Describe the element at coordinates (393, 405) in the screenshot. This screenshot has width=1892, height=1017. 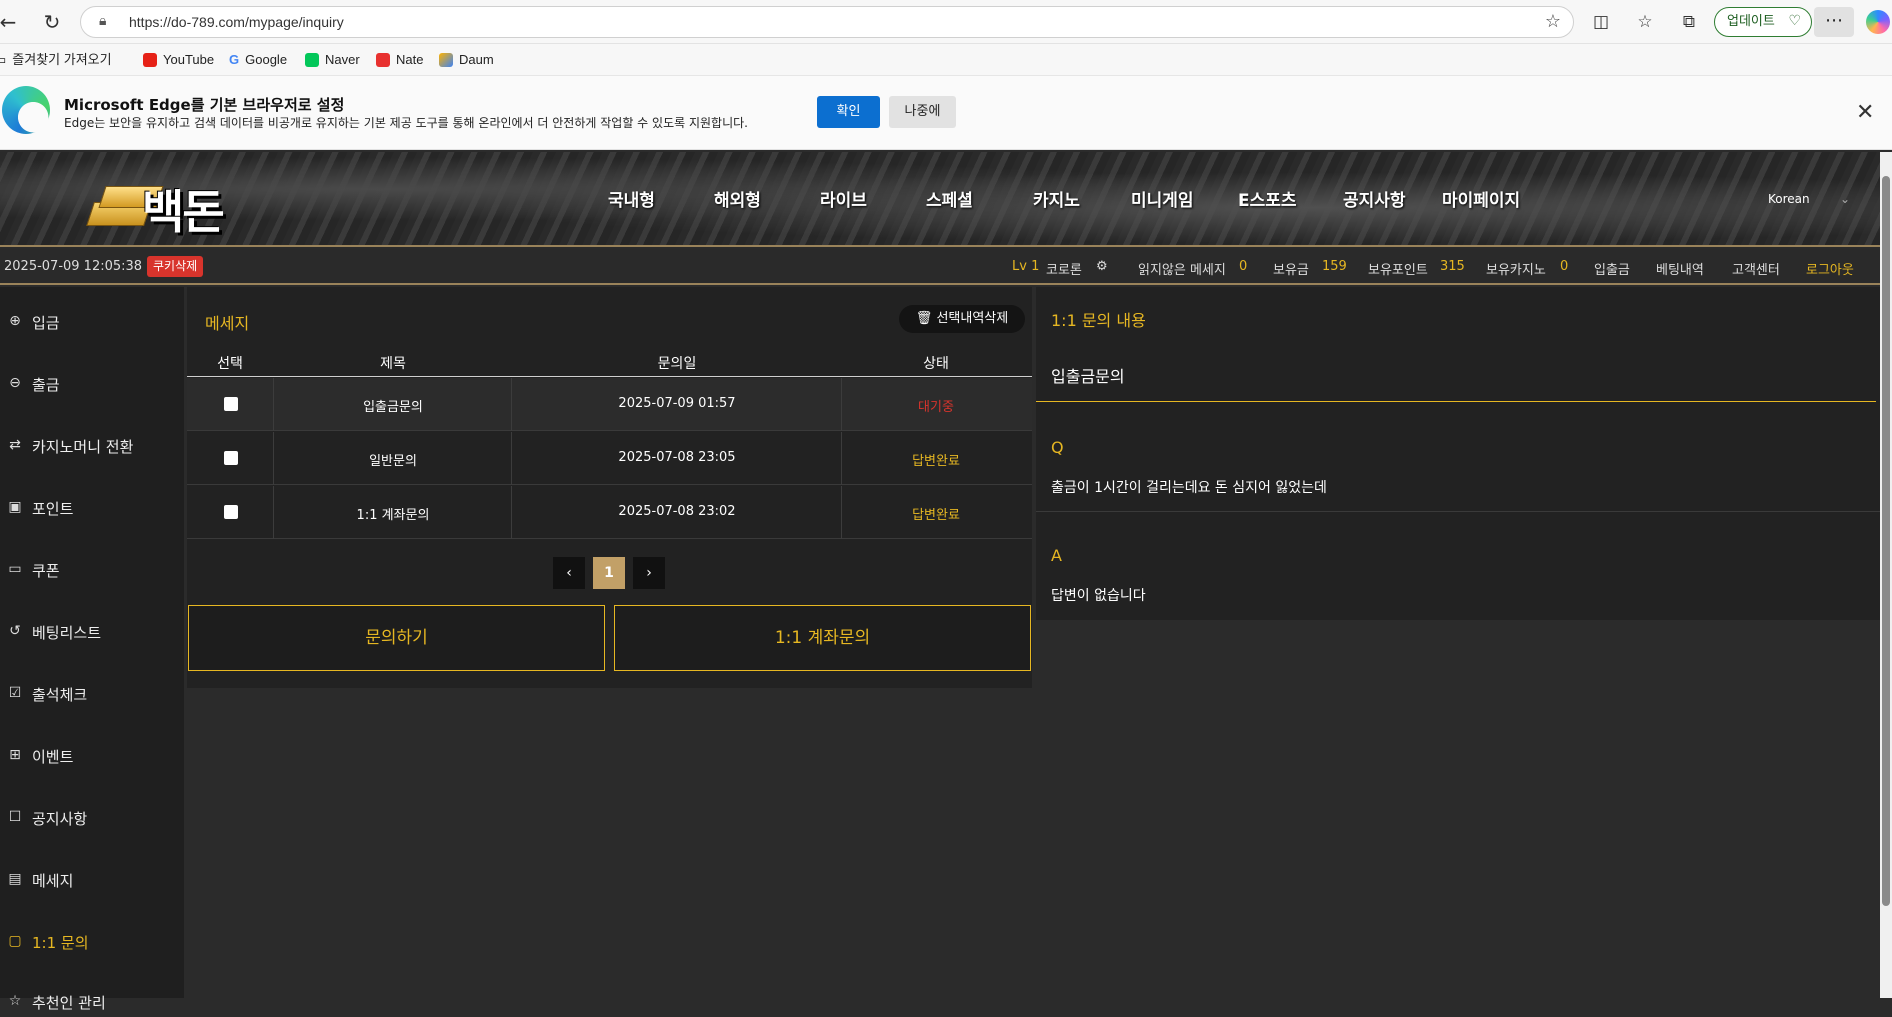
I see `row-title: 입출금문의` at that location.